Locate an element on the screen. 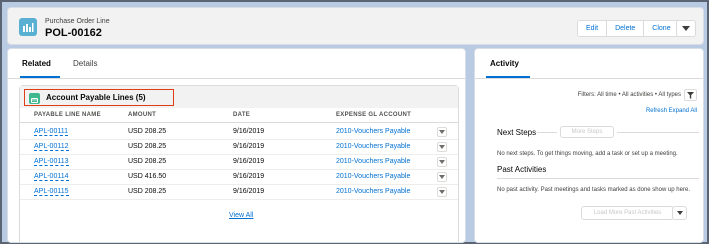 Image resolution: width=709 pixels, height=244 pixels. filter-button is located at coordinates (690, 95).